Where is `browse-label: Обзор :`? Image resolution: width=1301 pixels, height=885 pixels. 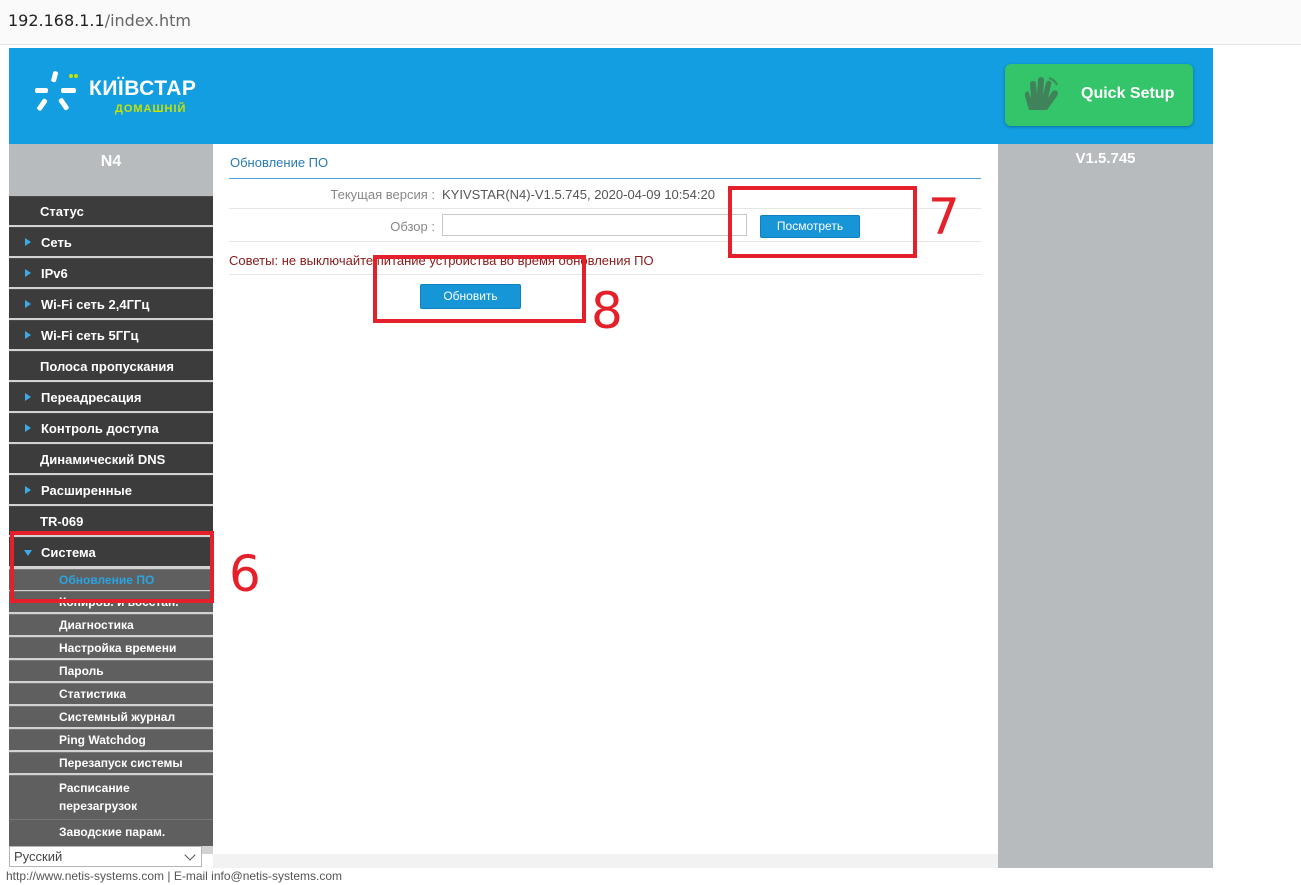 browse-label: Обзор : is located at coordinates (412, 226).